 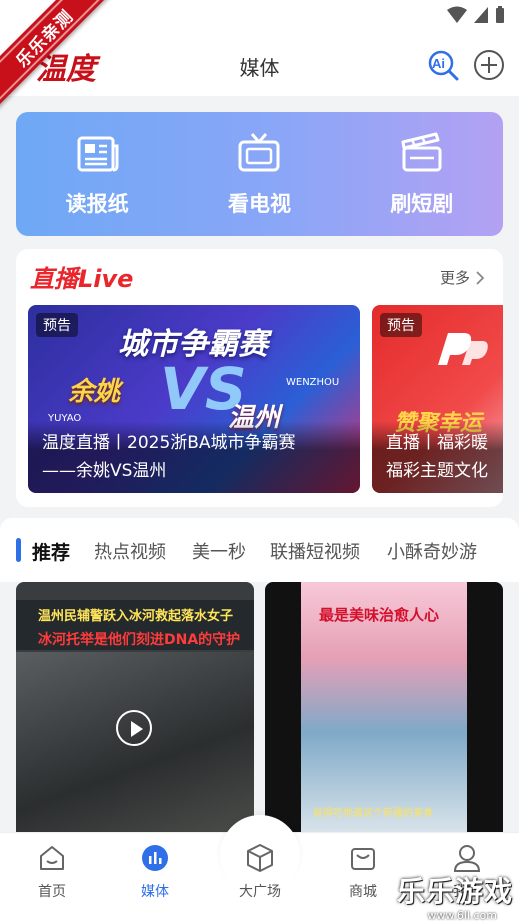 What do you see at coordinates (457, 14) in the screenshot?
I see `wifi-icon` at bounding box center [457, 14].